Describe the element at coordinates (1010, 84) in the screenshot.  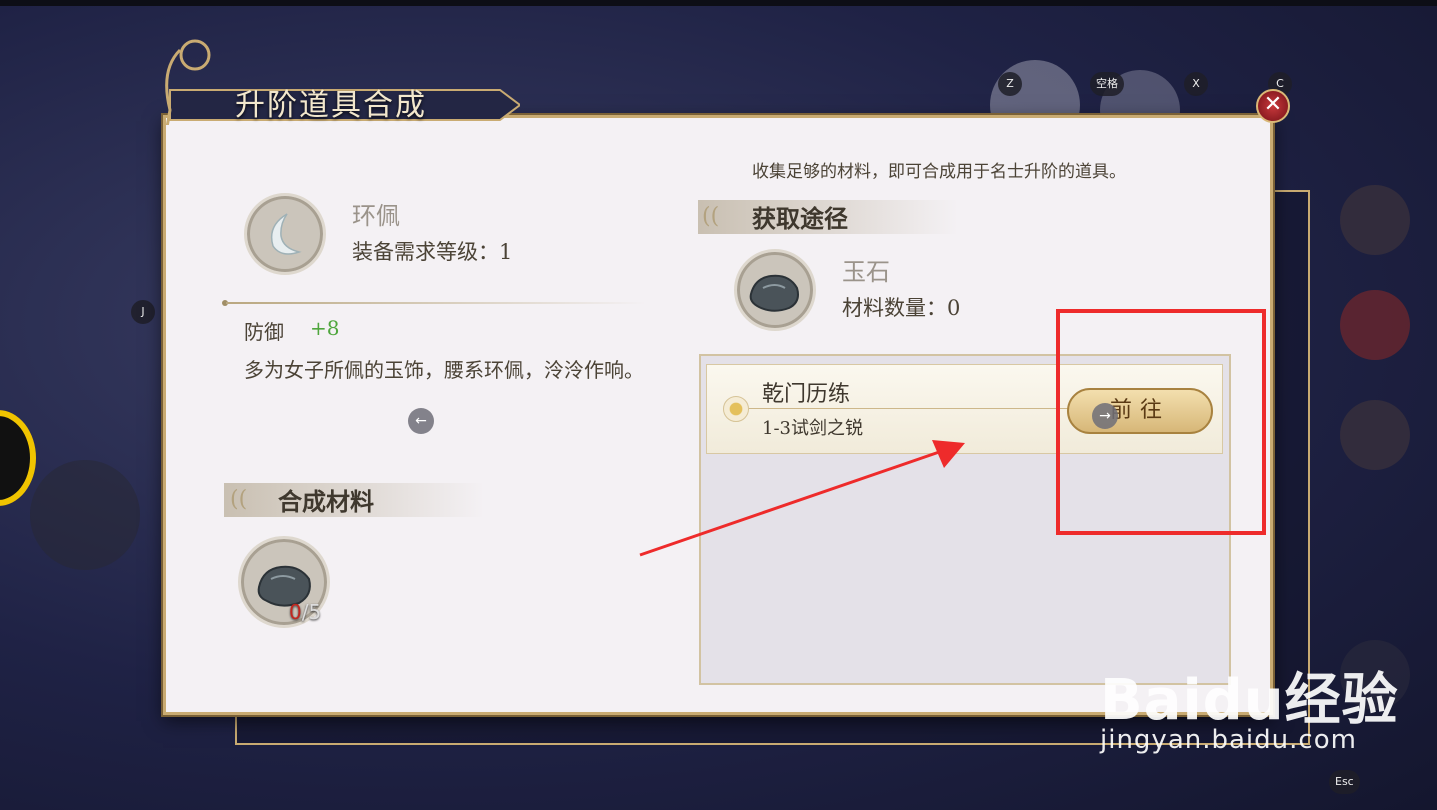
I see `key-hint-z: Z` at that location.